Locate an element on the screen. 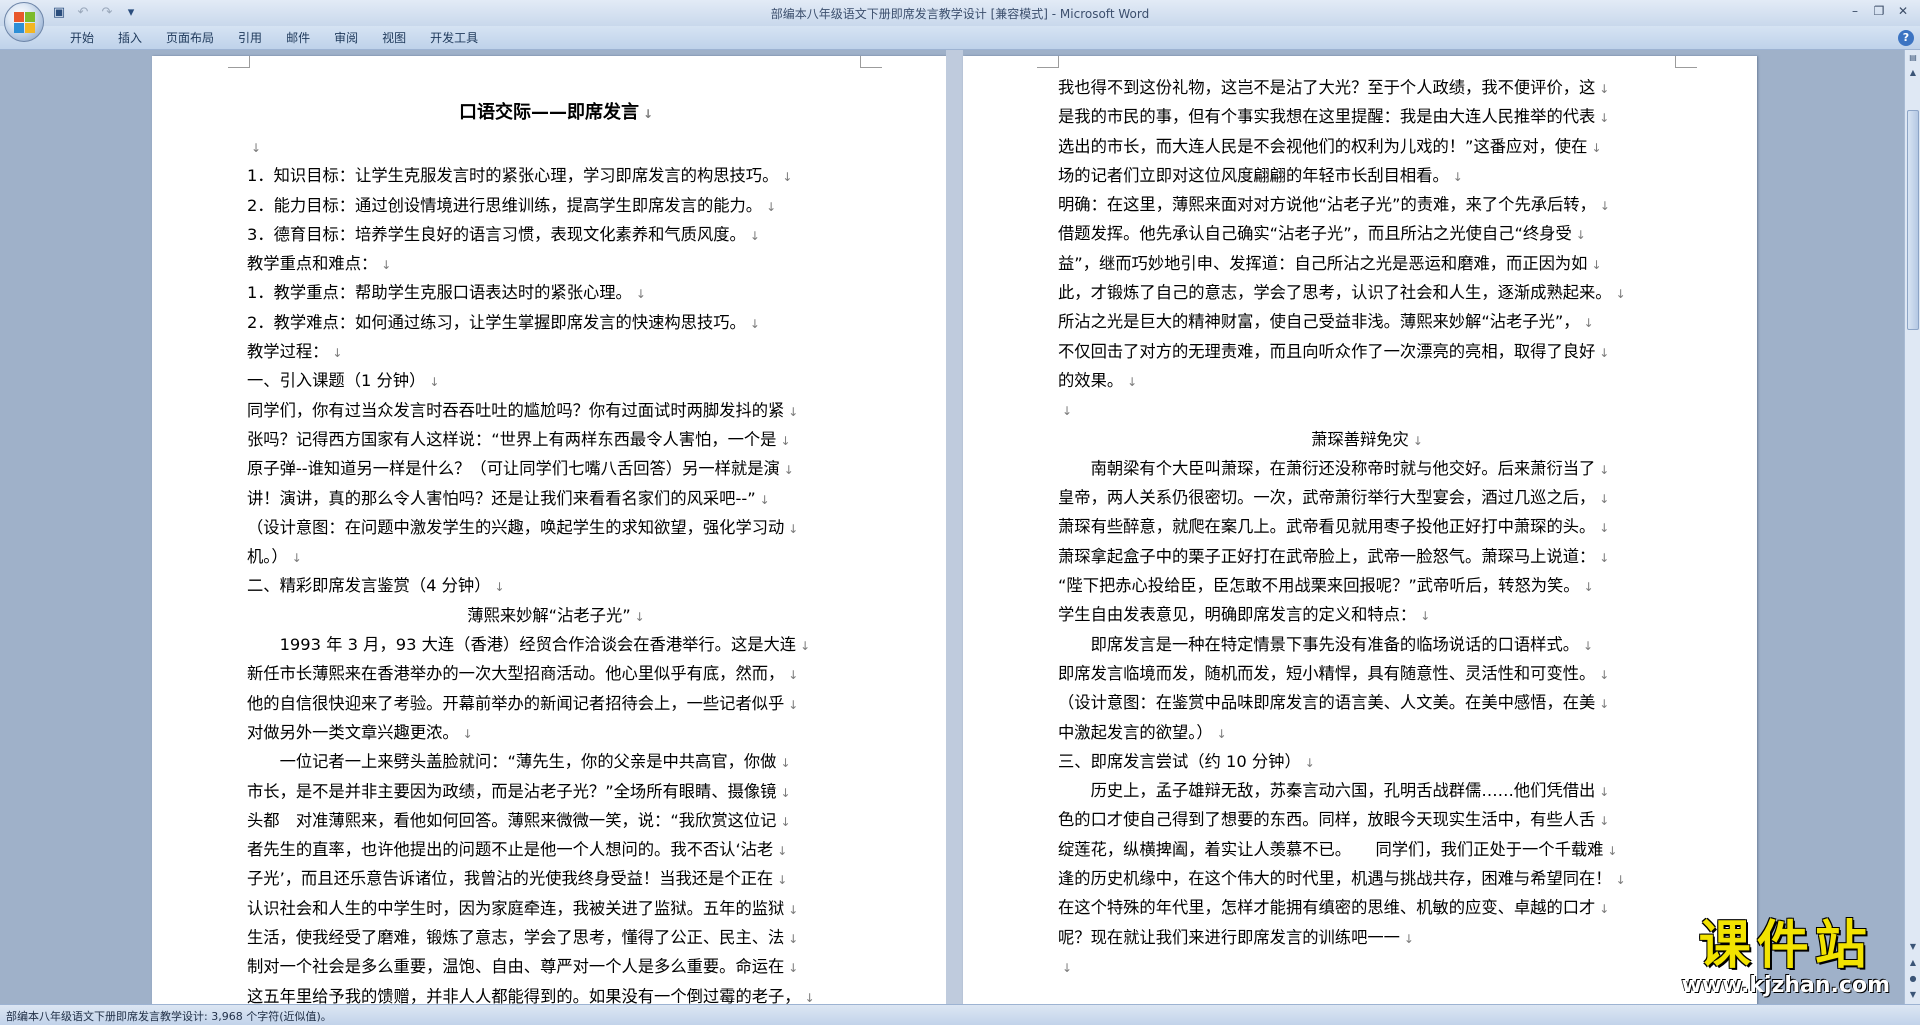 The height and width of the screenshot is (1025, 1920). document-paragraph: 中激起发言的欲望。） ↓ is located at coordinates (1367, 732).